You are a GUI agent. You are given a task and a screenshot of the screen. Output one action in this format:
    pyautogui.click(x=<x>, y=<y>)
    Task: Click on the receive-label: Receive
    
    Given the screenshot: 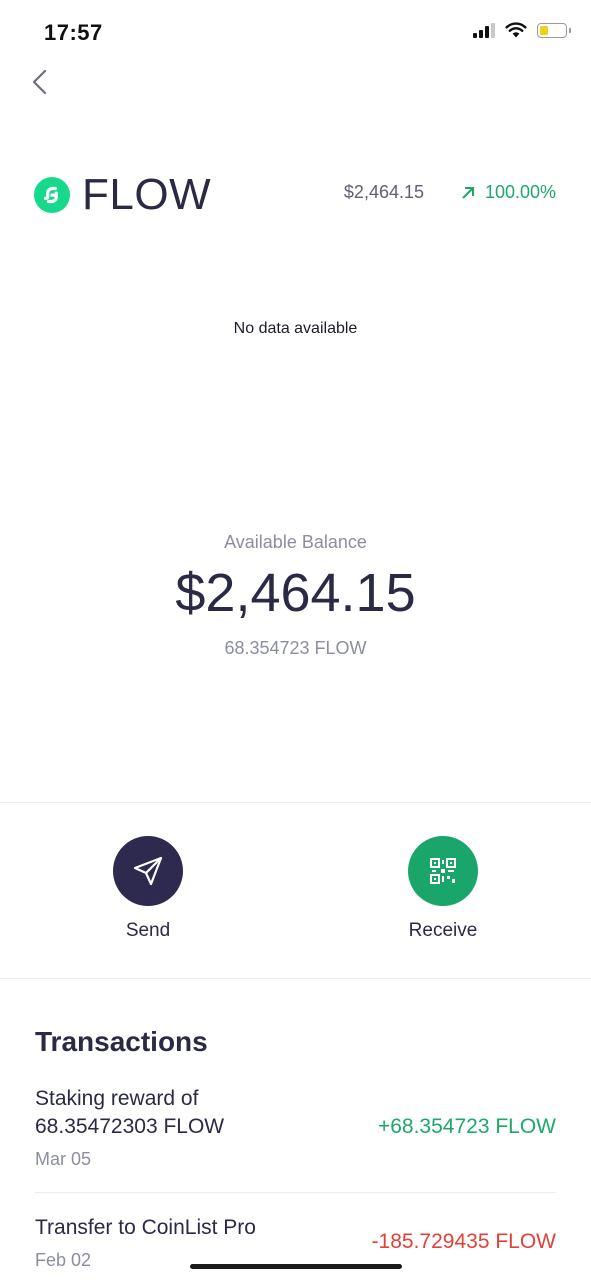 What is the action you would take?
    pyautogui.click(x=443, y=930)
    